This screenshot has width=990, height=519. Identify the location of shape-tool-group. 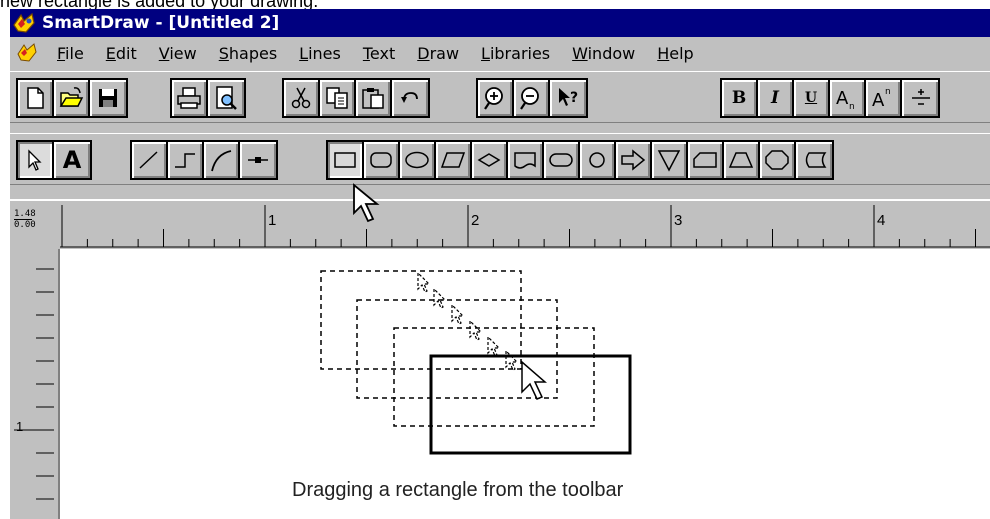
(580, 160).